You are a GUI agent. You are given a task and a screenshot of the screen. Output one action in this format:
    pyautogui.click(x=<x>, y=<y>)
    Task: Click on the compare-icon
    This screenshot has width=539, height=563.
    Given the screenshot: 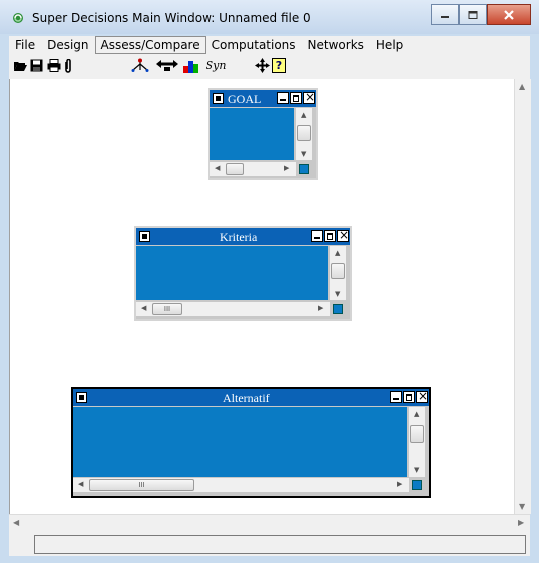 What is the action you would take?
    pyautogui.click(x=167, y=65)
    